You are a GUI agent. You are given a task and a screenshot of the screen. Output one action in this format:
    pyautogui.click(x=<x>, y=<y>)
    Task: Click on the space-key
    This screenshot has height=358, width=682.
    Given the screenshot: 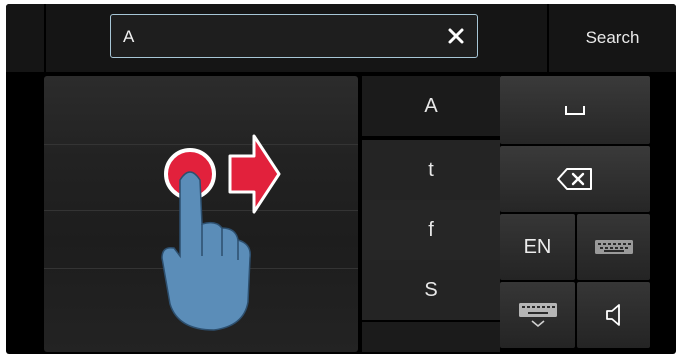 What is the action you would take?
    pyautogui.click(x=575, y=110)
    